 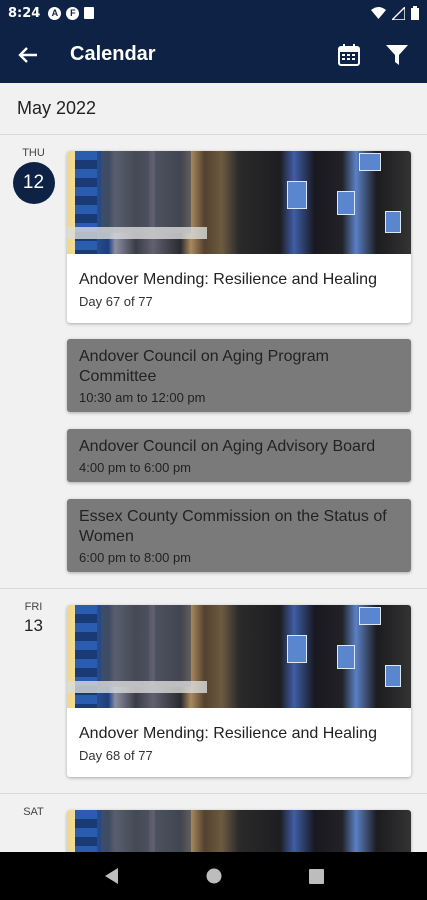 What do you see at coordinates (111, 876) in the screenshot?
I see `nav-back-icon` at bounding box center [111, 876].